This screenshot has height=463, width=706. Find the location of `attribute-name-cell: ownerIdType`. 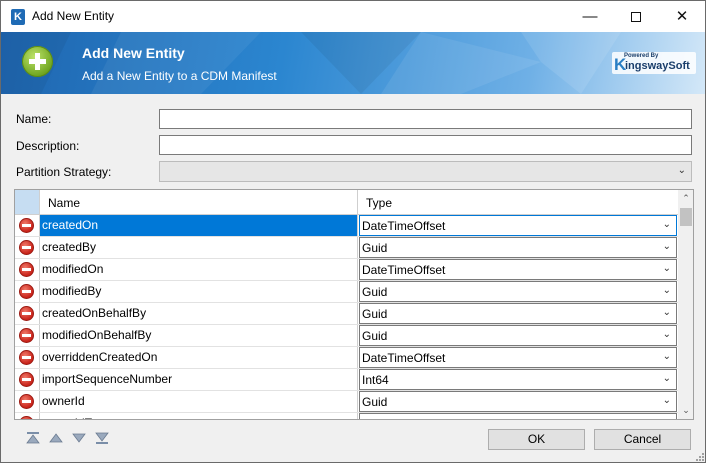

attribute-name-cell: ownerIdType is located at coordinates (199, 416).